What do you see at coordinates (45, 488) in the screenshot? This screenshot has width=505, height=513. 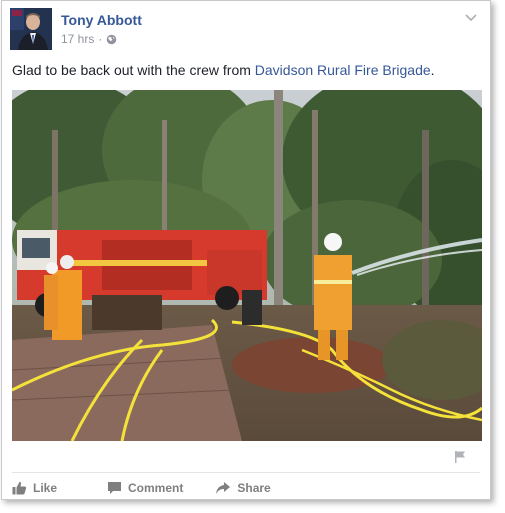 I see `like-label: Like` at bounding box center [45, 488].